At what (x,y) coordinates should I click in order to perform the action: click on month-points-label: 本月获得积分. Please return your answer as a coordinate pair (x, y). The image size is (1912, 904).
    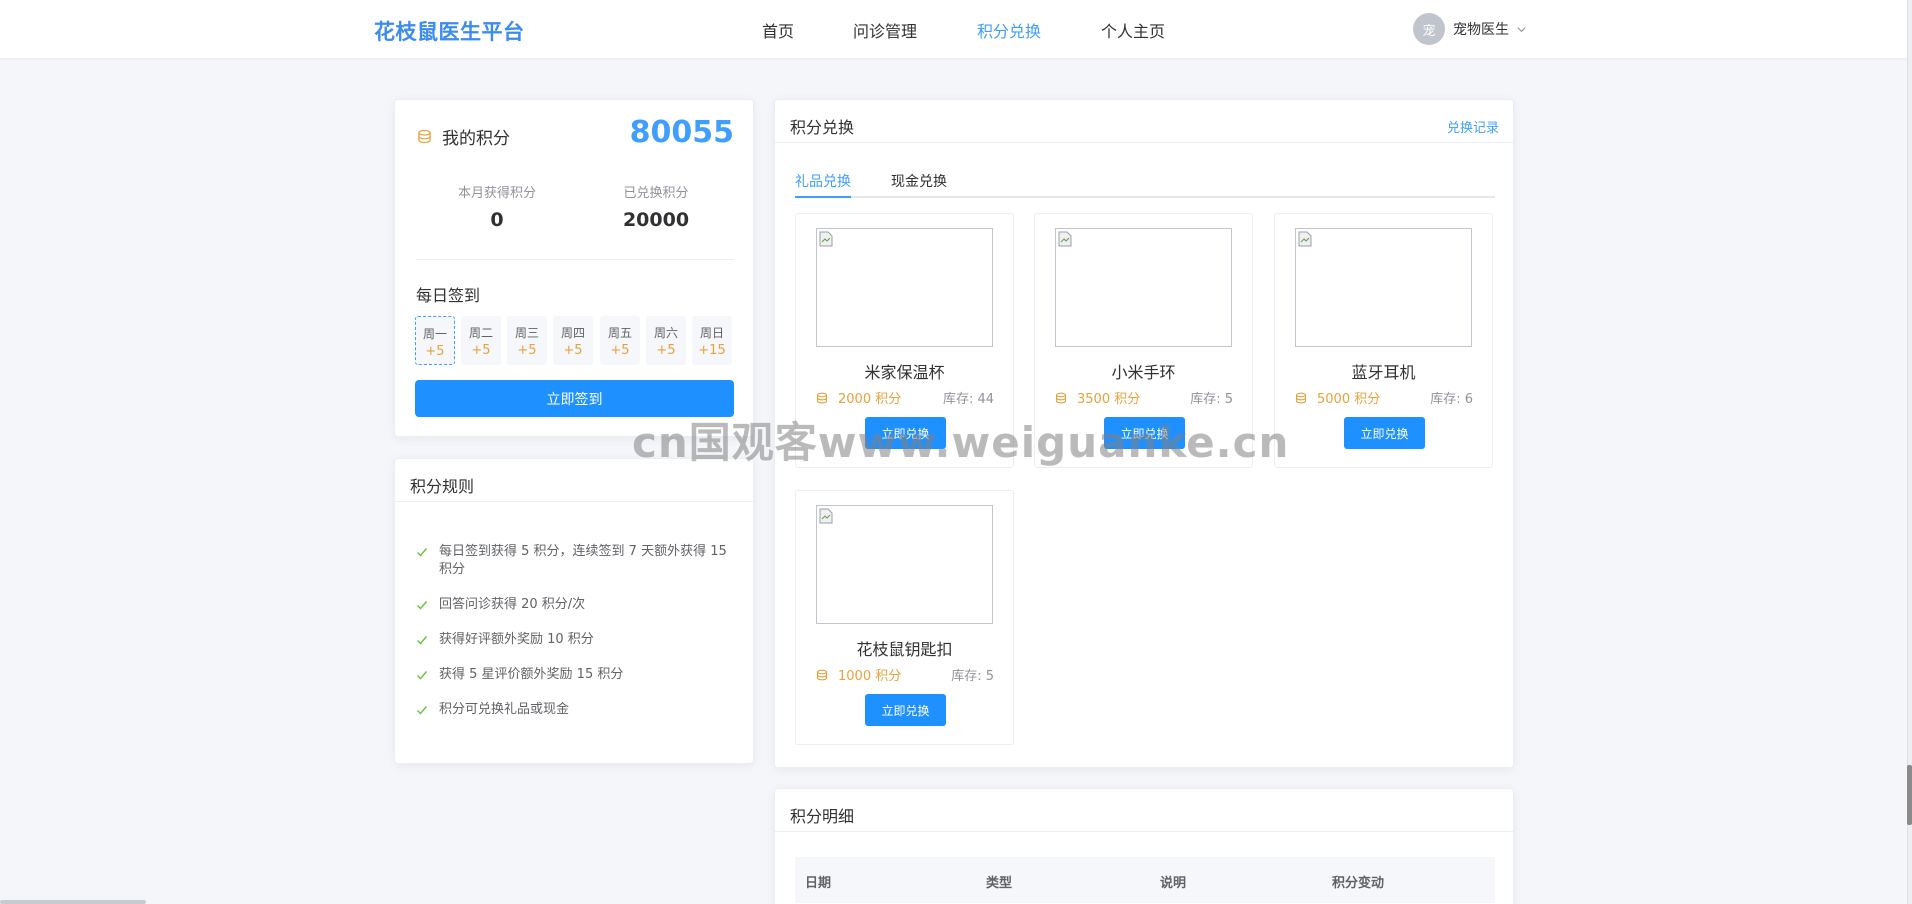
    Looking at the image, I should click on (496, 193).